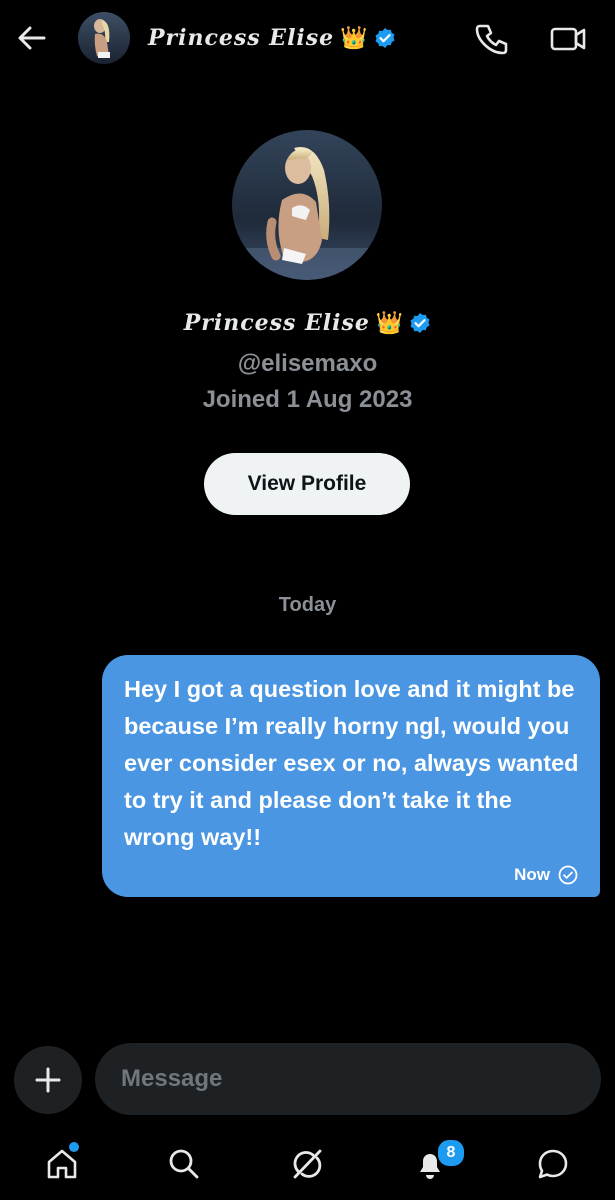 Image resolution: width=615 pixels, height=1200 pixels. Describe the element at coordinates (491, 39) in the screenshot. I see `phone-icon` at that location.